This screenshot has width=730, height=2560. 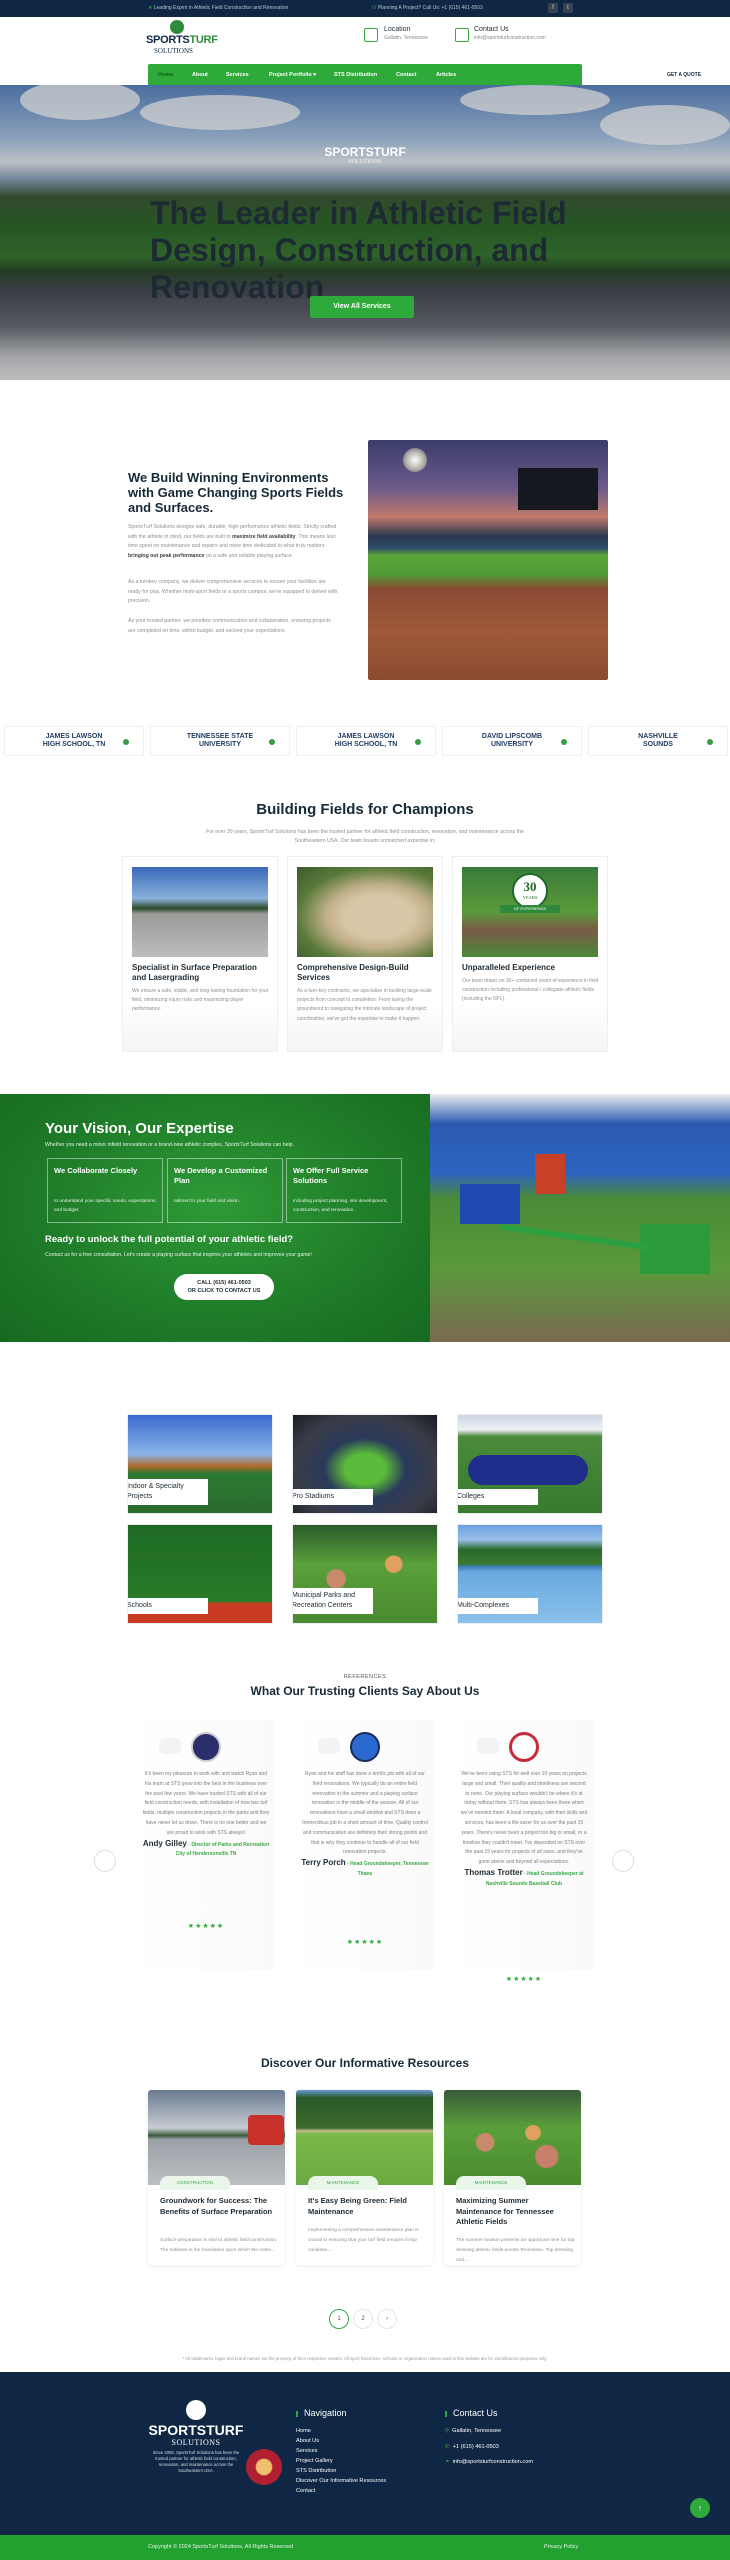 What do you see at coordinates (472, 2447) in the screenshot?
I see `footer-phone: ✆ +1 (615) 461-0503` at bounding box center [472, 2447].